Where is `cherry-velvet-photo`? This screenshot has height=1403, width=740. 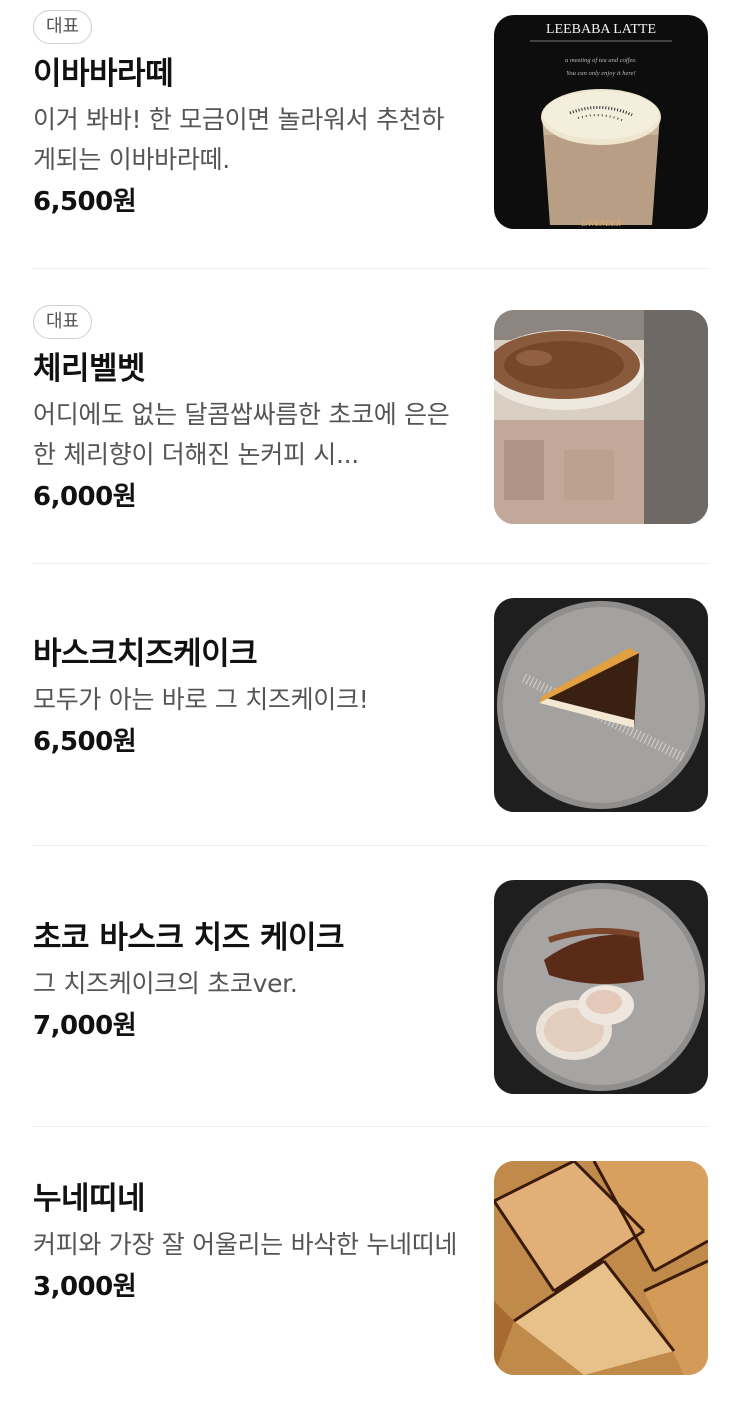 cherry-velvet-photo is located at coordinates (601, 417).